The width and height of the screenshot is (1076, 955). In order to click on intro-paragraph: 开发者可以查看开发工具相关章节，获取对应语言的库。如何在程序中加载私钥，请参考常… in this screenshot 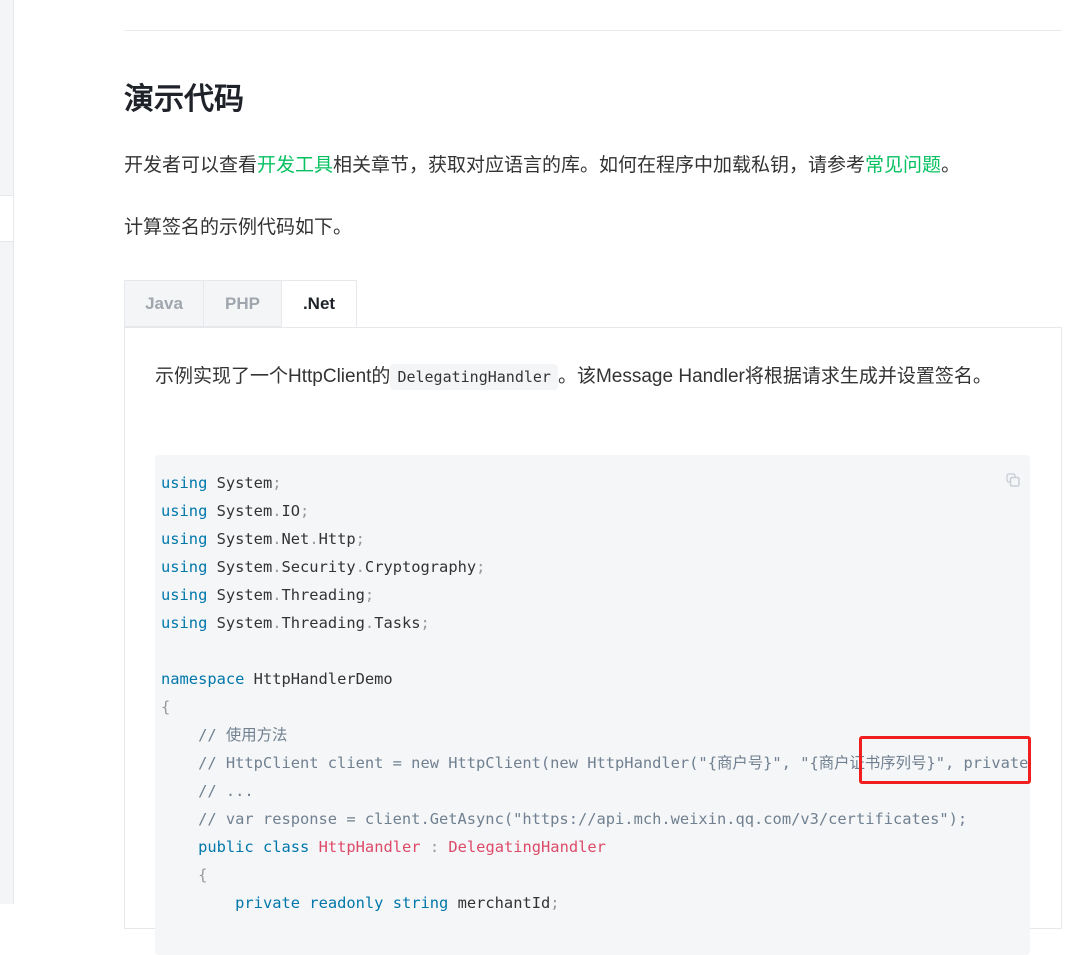, I will do `click(542, 163)`.